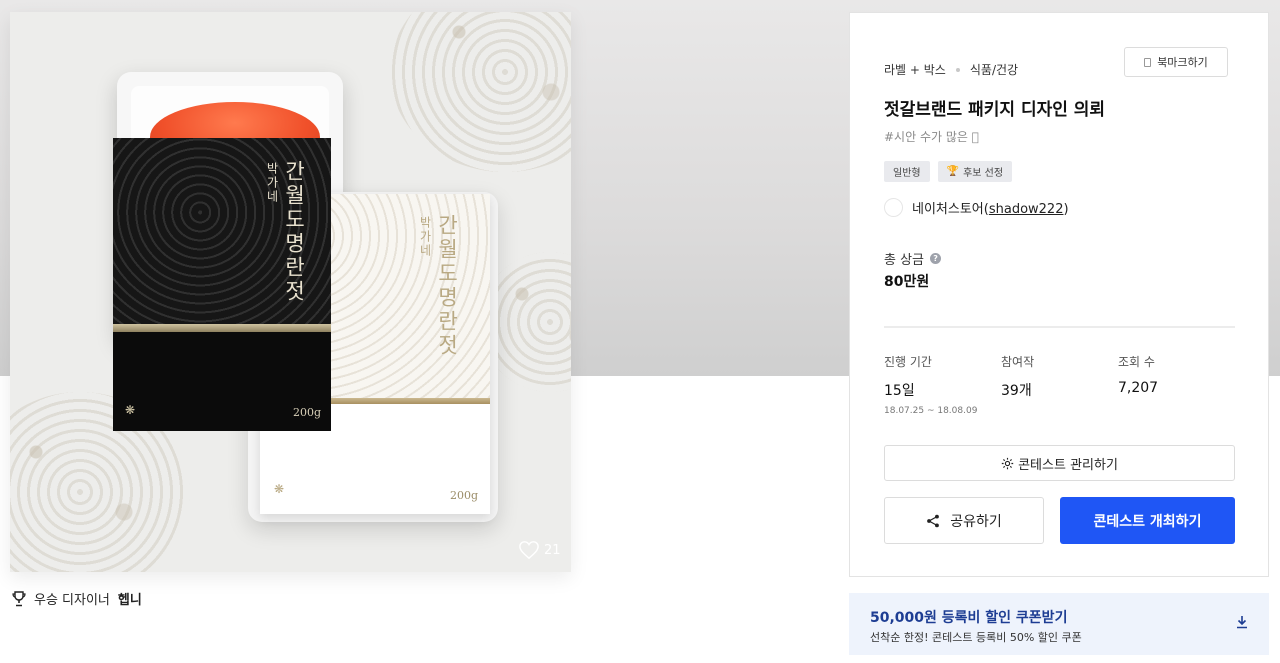 Image resolution: width=1280 pixels, height=663 pixels. I want to click on winner-name: 헵니, so click(130, 598).